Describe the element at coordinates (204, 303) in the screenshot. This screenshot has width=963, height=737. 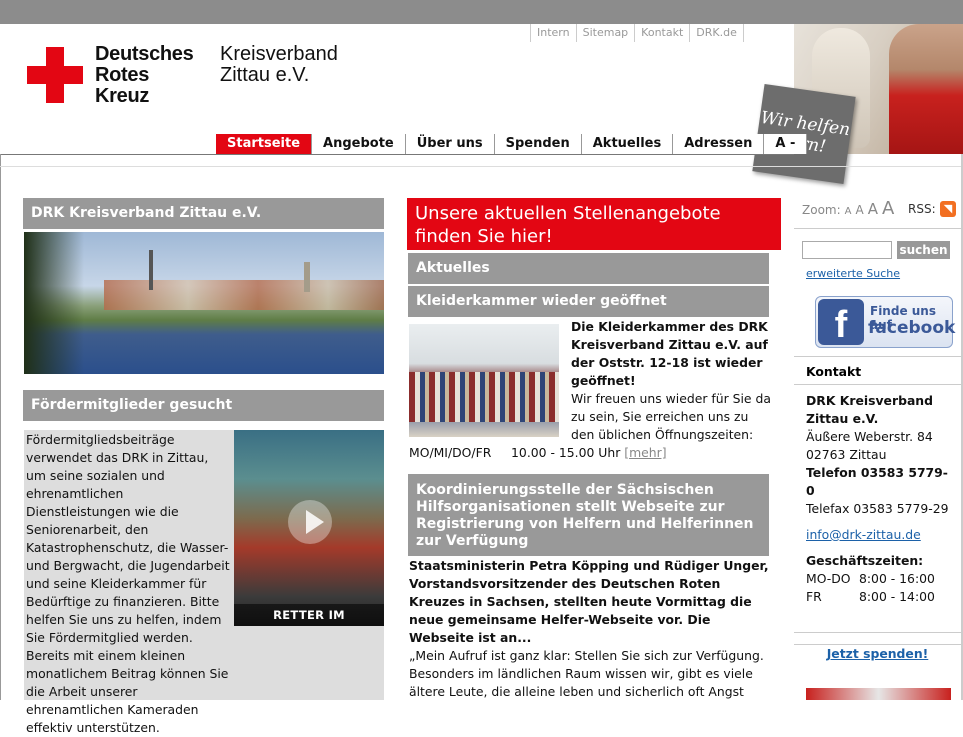
I see `zittau-lake-image` at that location.